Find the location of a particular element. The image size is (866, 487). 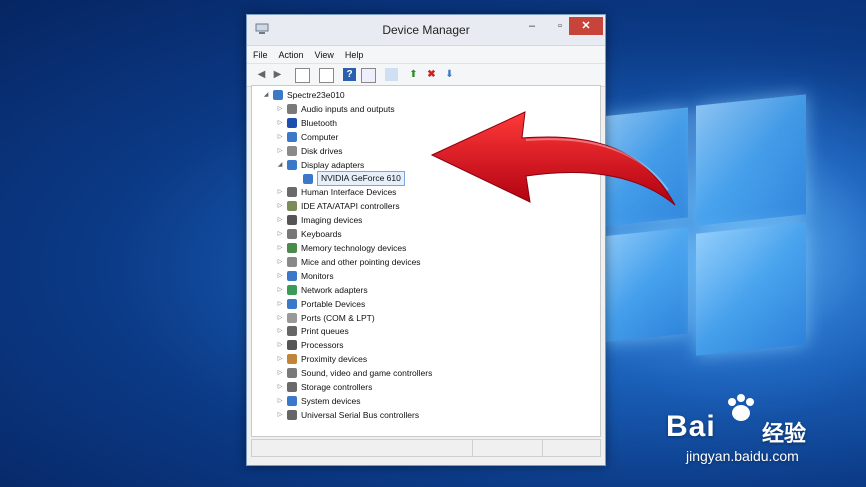

enable-device-icon: ⬇ is located at coordinates (449, 74).